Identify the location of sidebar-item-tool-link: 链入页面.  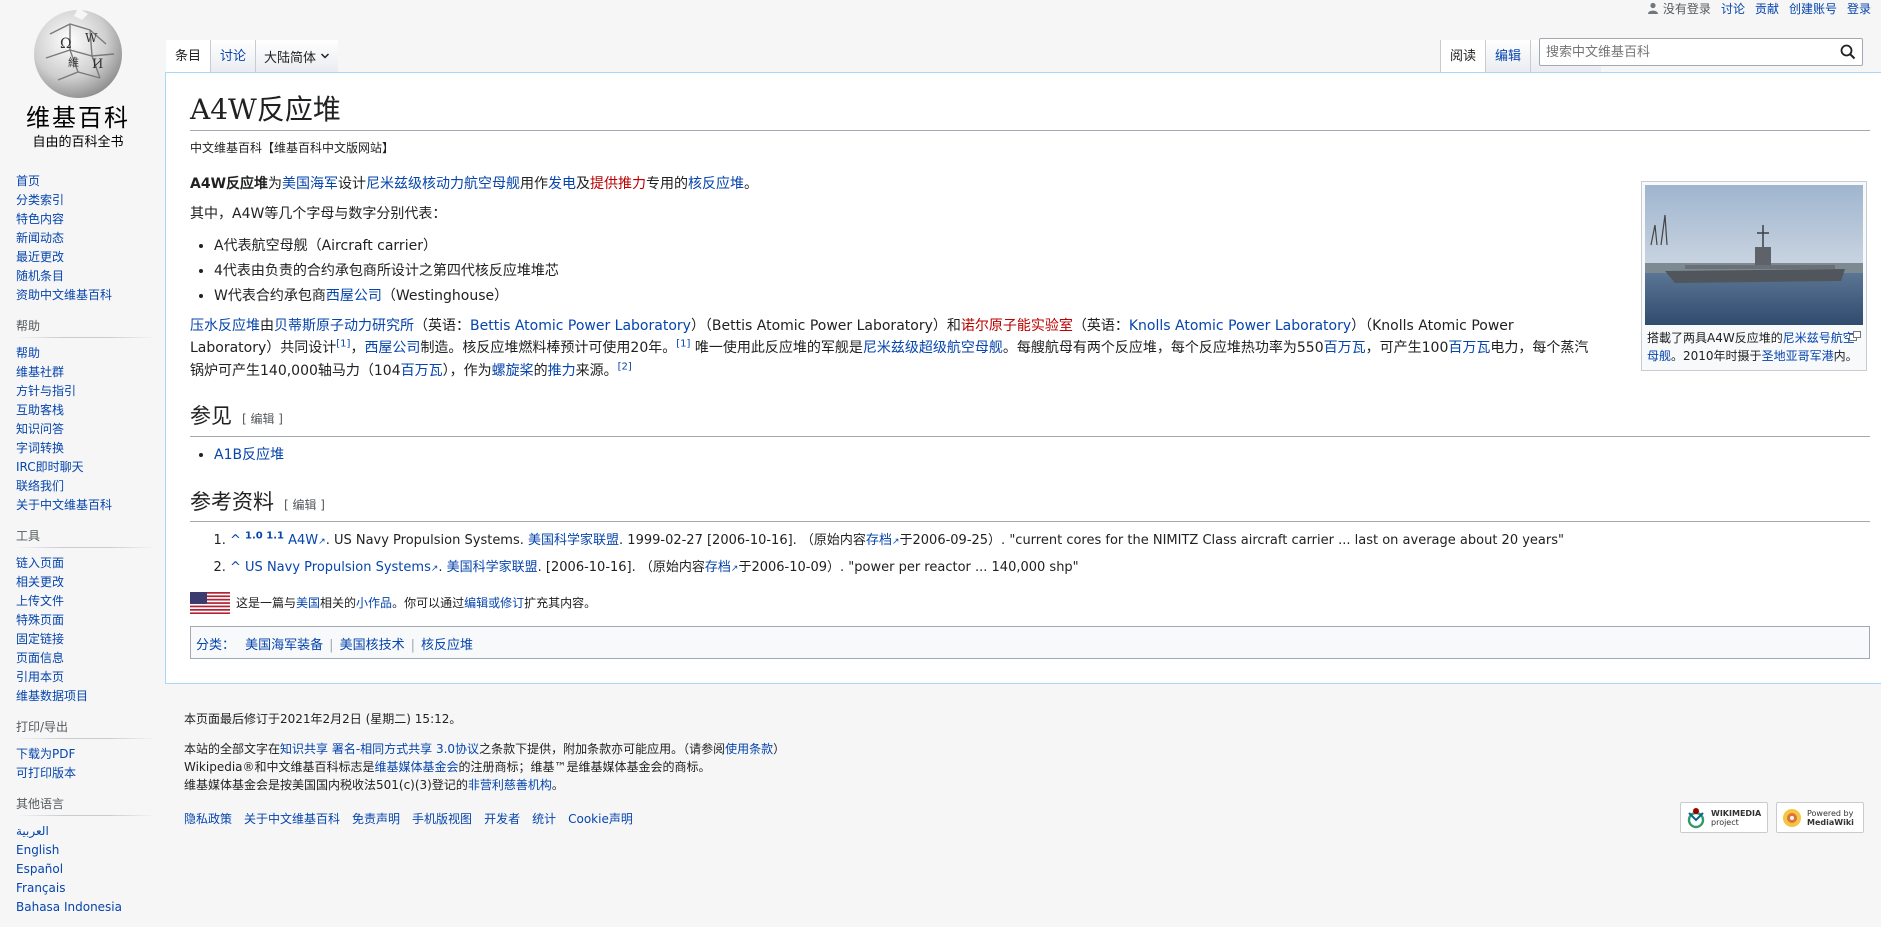
(40, 563).